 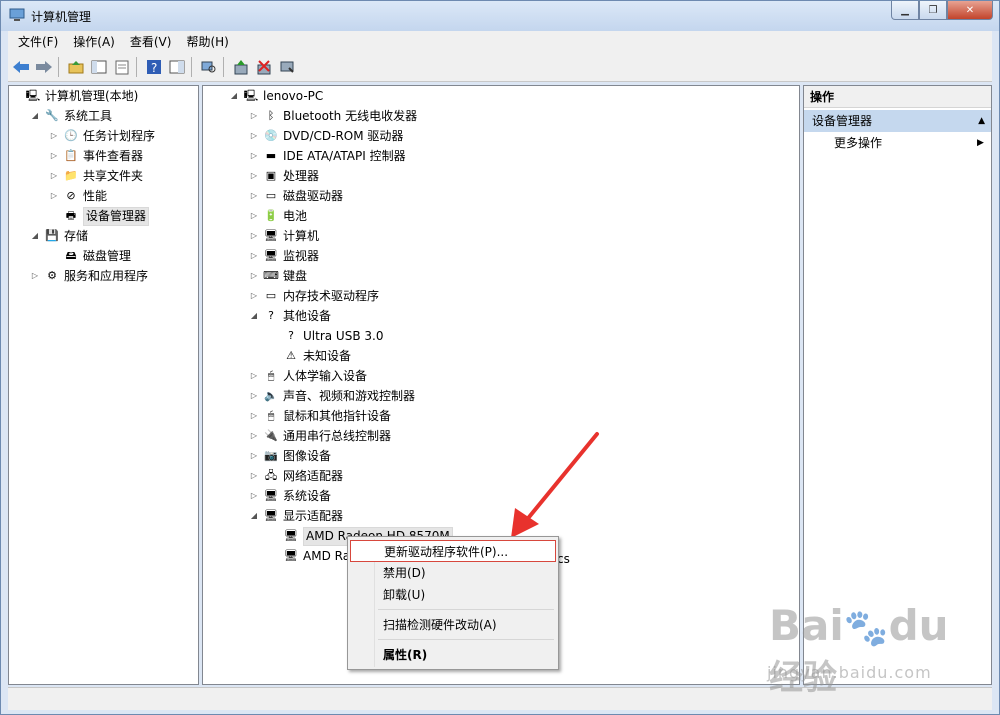 I want to click on device-tree-item: ▷ 🖥 系统设备, so click(x=290, y=496).